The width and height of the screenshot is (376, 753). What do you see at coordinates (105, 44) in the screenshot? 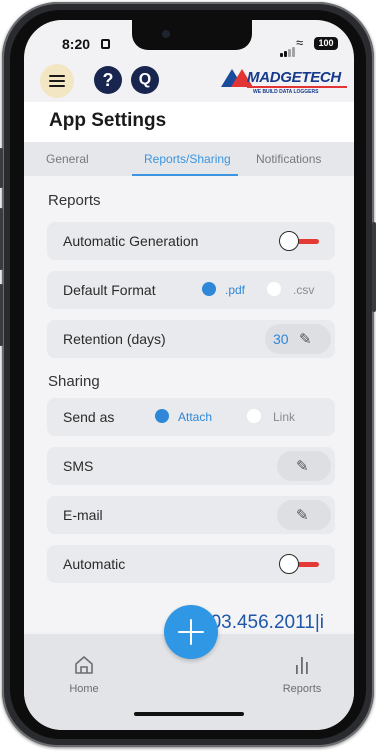
I see `sim-icon` at bounding box center [105, 44].